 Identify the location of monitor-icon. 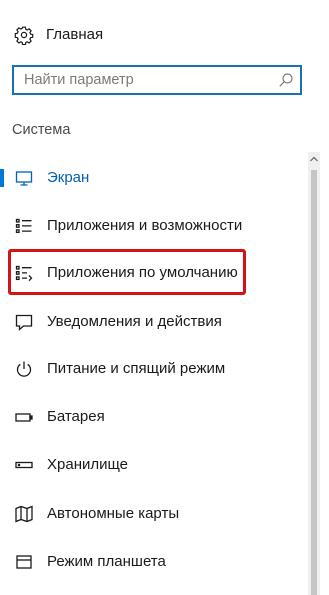
(24, 178).